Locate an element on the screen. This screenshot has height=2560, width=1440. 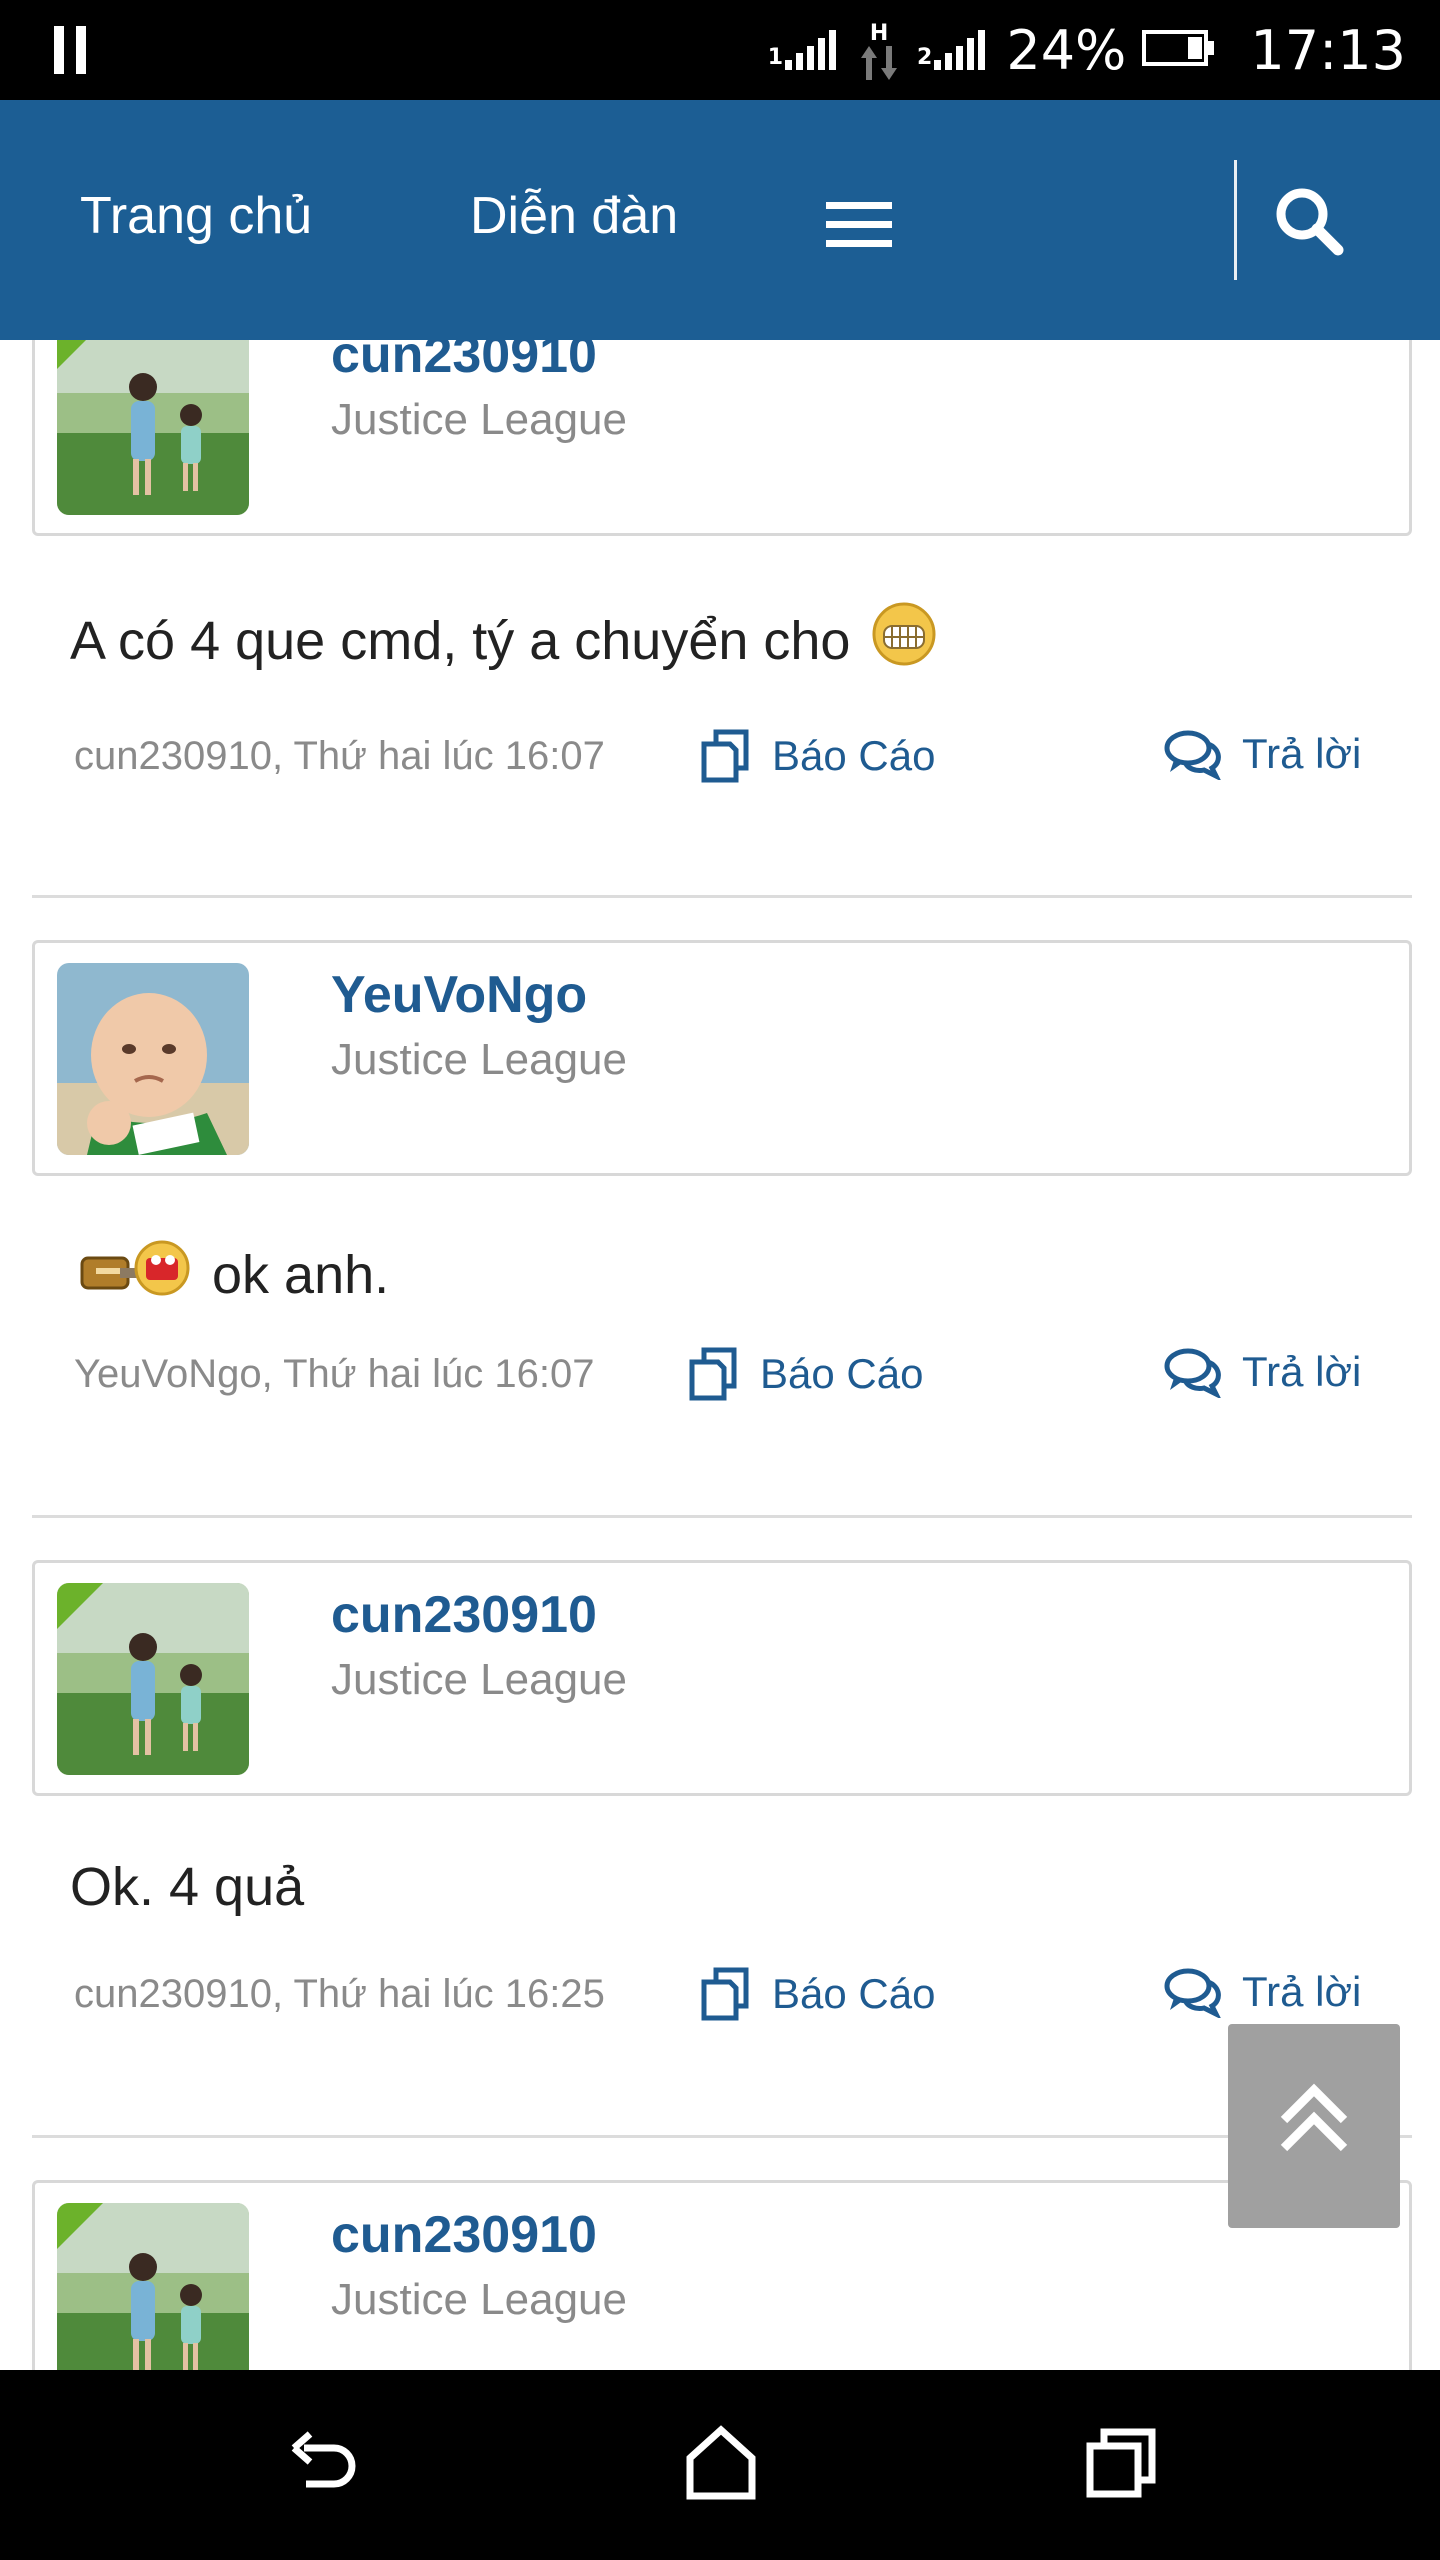
post-meta: cun230910, Thứ hai lúc 16:07 is located at coordinates (339, 756).